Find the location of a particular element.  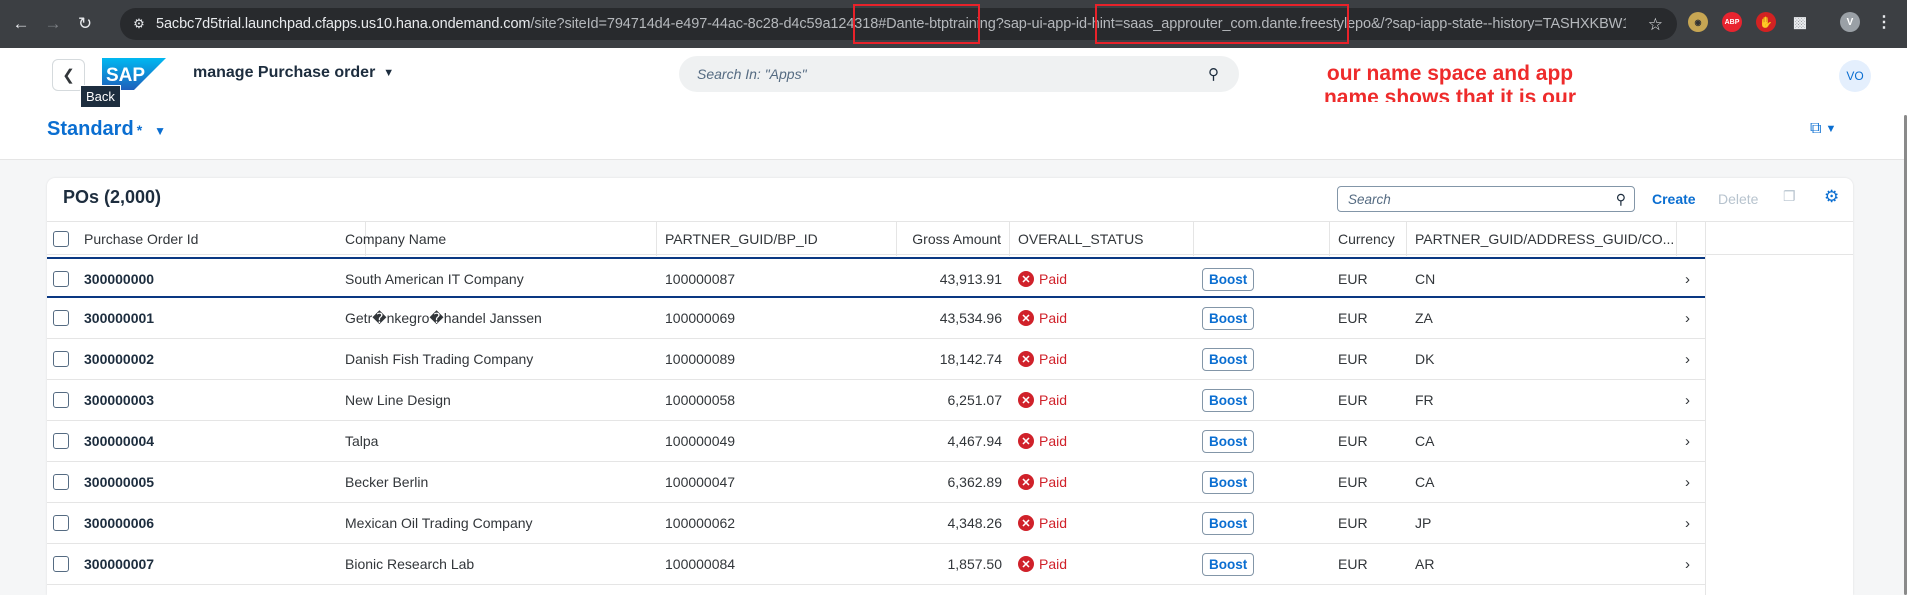

po-id-cell: 300000002 is located at coordinates (119, 359).